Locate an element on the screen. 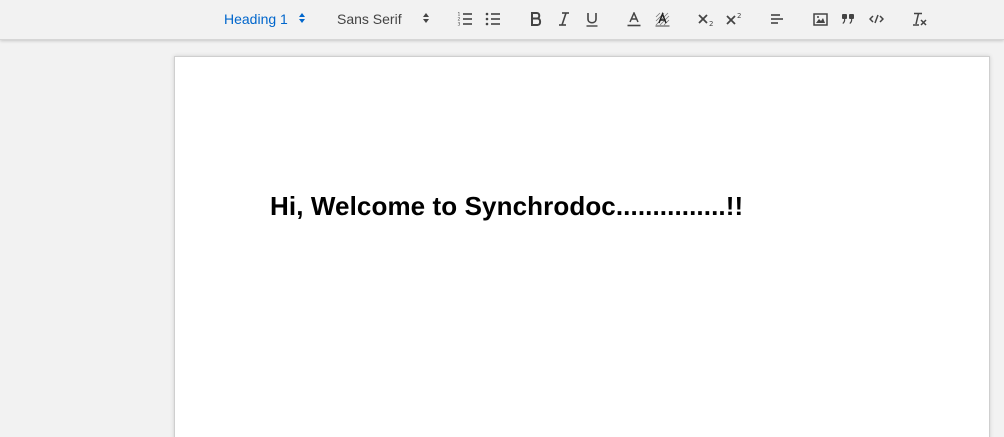 Image resolution: width=1004 pixels, height=437 pixels. underline-icon is located at coordinates (592, 19).